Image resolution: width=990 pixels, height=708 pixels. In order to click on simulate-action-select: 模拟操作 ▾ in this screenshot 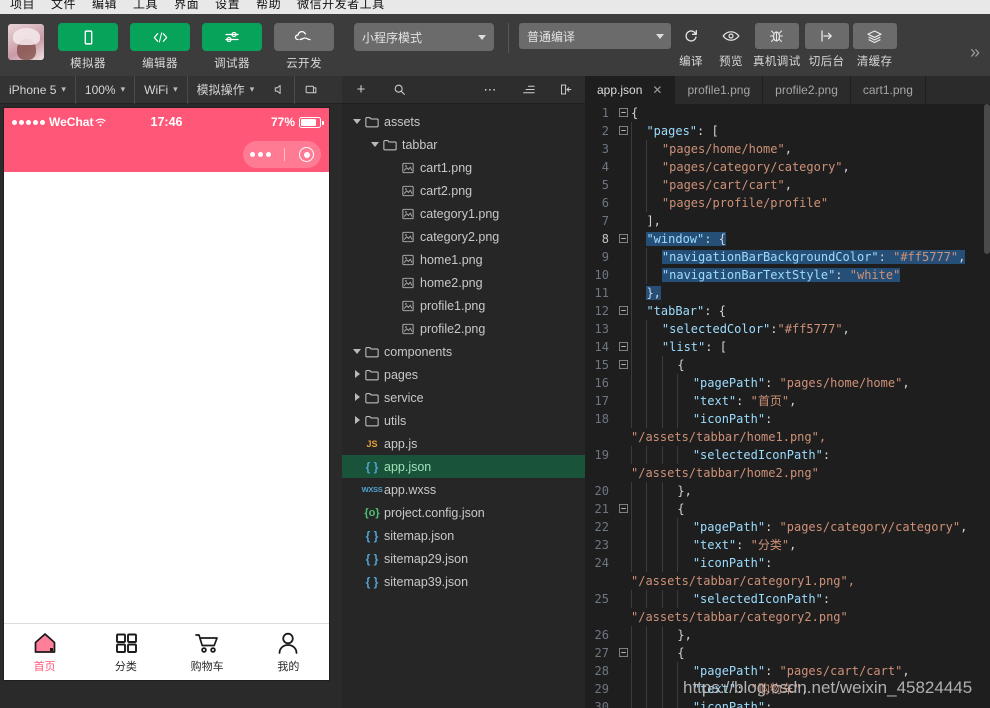, I will do `click(226, 90)`.